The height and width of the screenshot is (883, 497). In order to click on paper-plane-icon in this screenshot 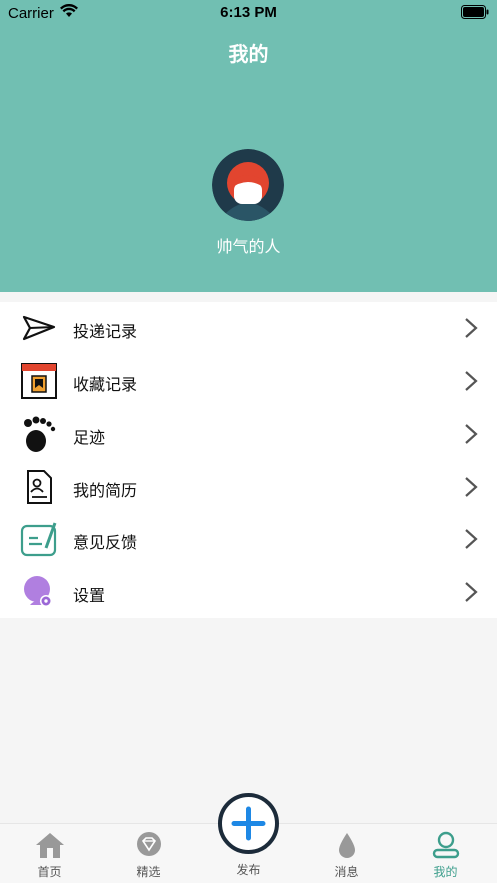, I will do `click(39, 328)`.